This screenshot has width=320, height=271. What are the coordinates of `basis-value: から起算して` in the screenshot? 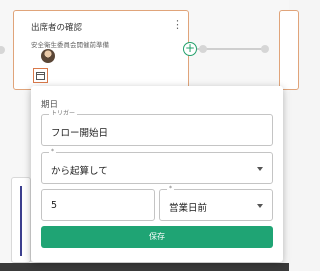 It's located at (79, 171).